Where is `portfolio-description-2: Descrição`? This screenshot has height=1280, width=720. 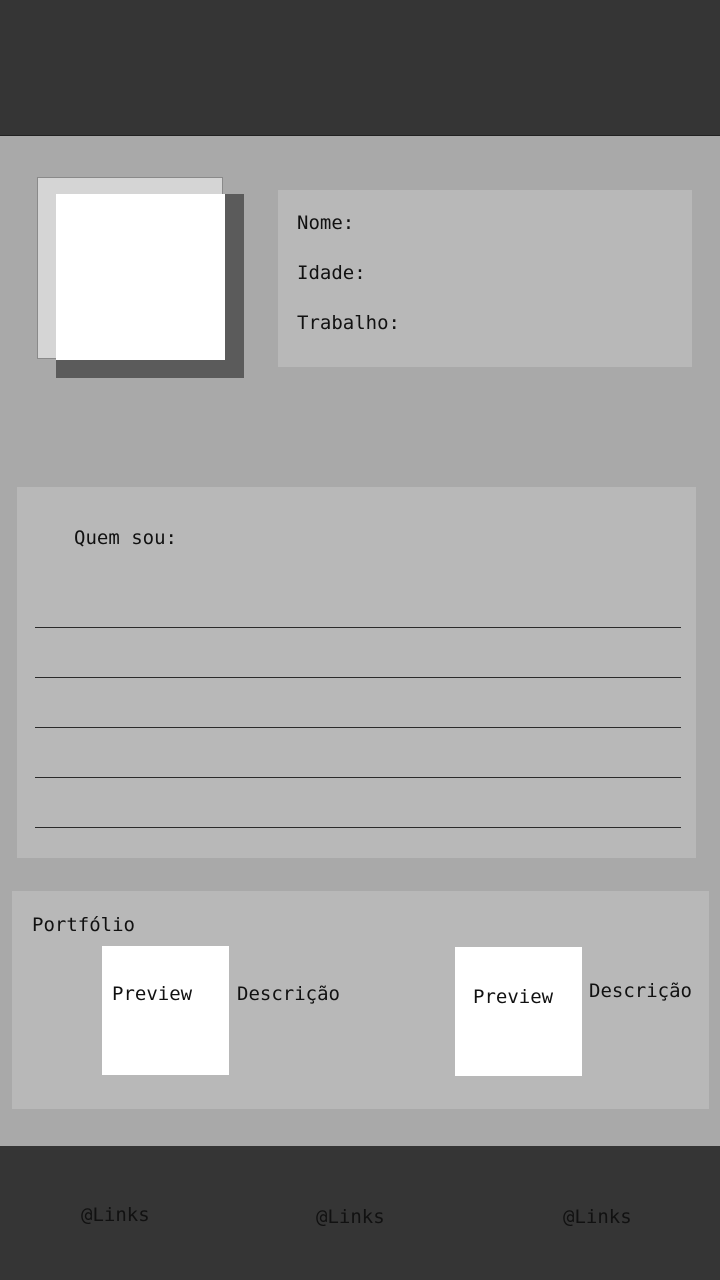
portfolio-description-2: Descrição is located at coordinates (640, 991).